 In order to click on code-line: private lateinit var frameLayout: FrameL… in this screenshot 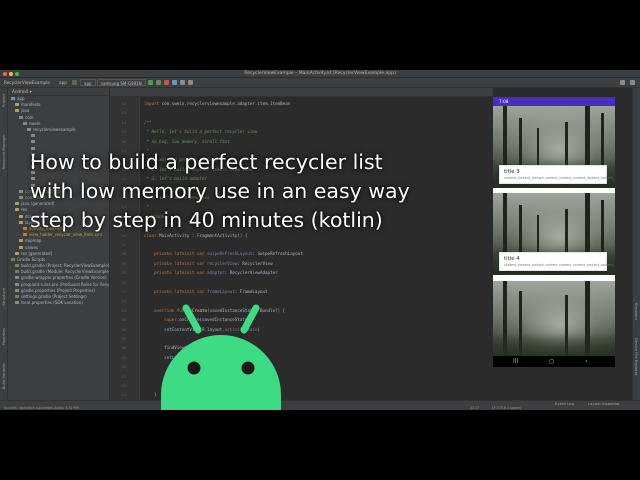, I will do `click(206, 291)`.